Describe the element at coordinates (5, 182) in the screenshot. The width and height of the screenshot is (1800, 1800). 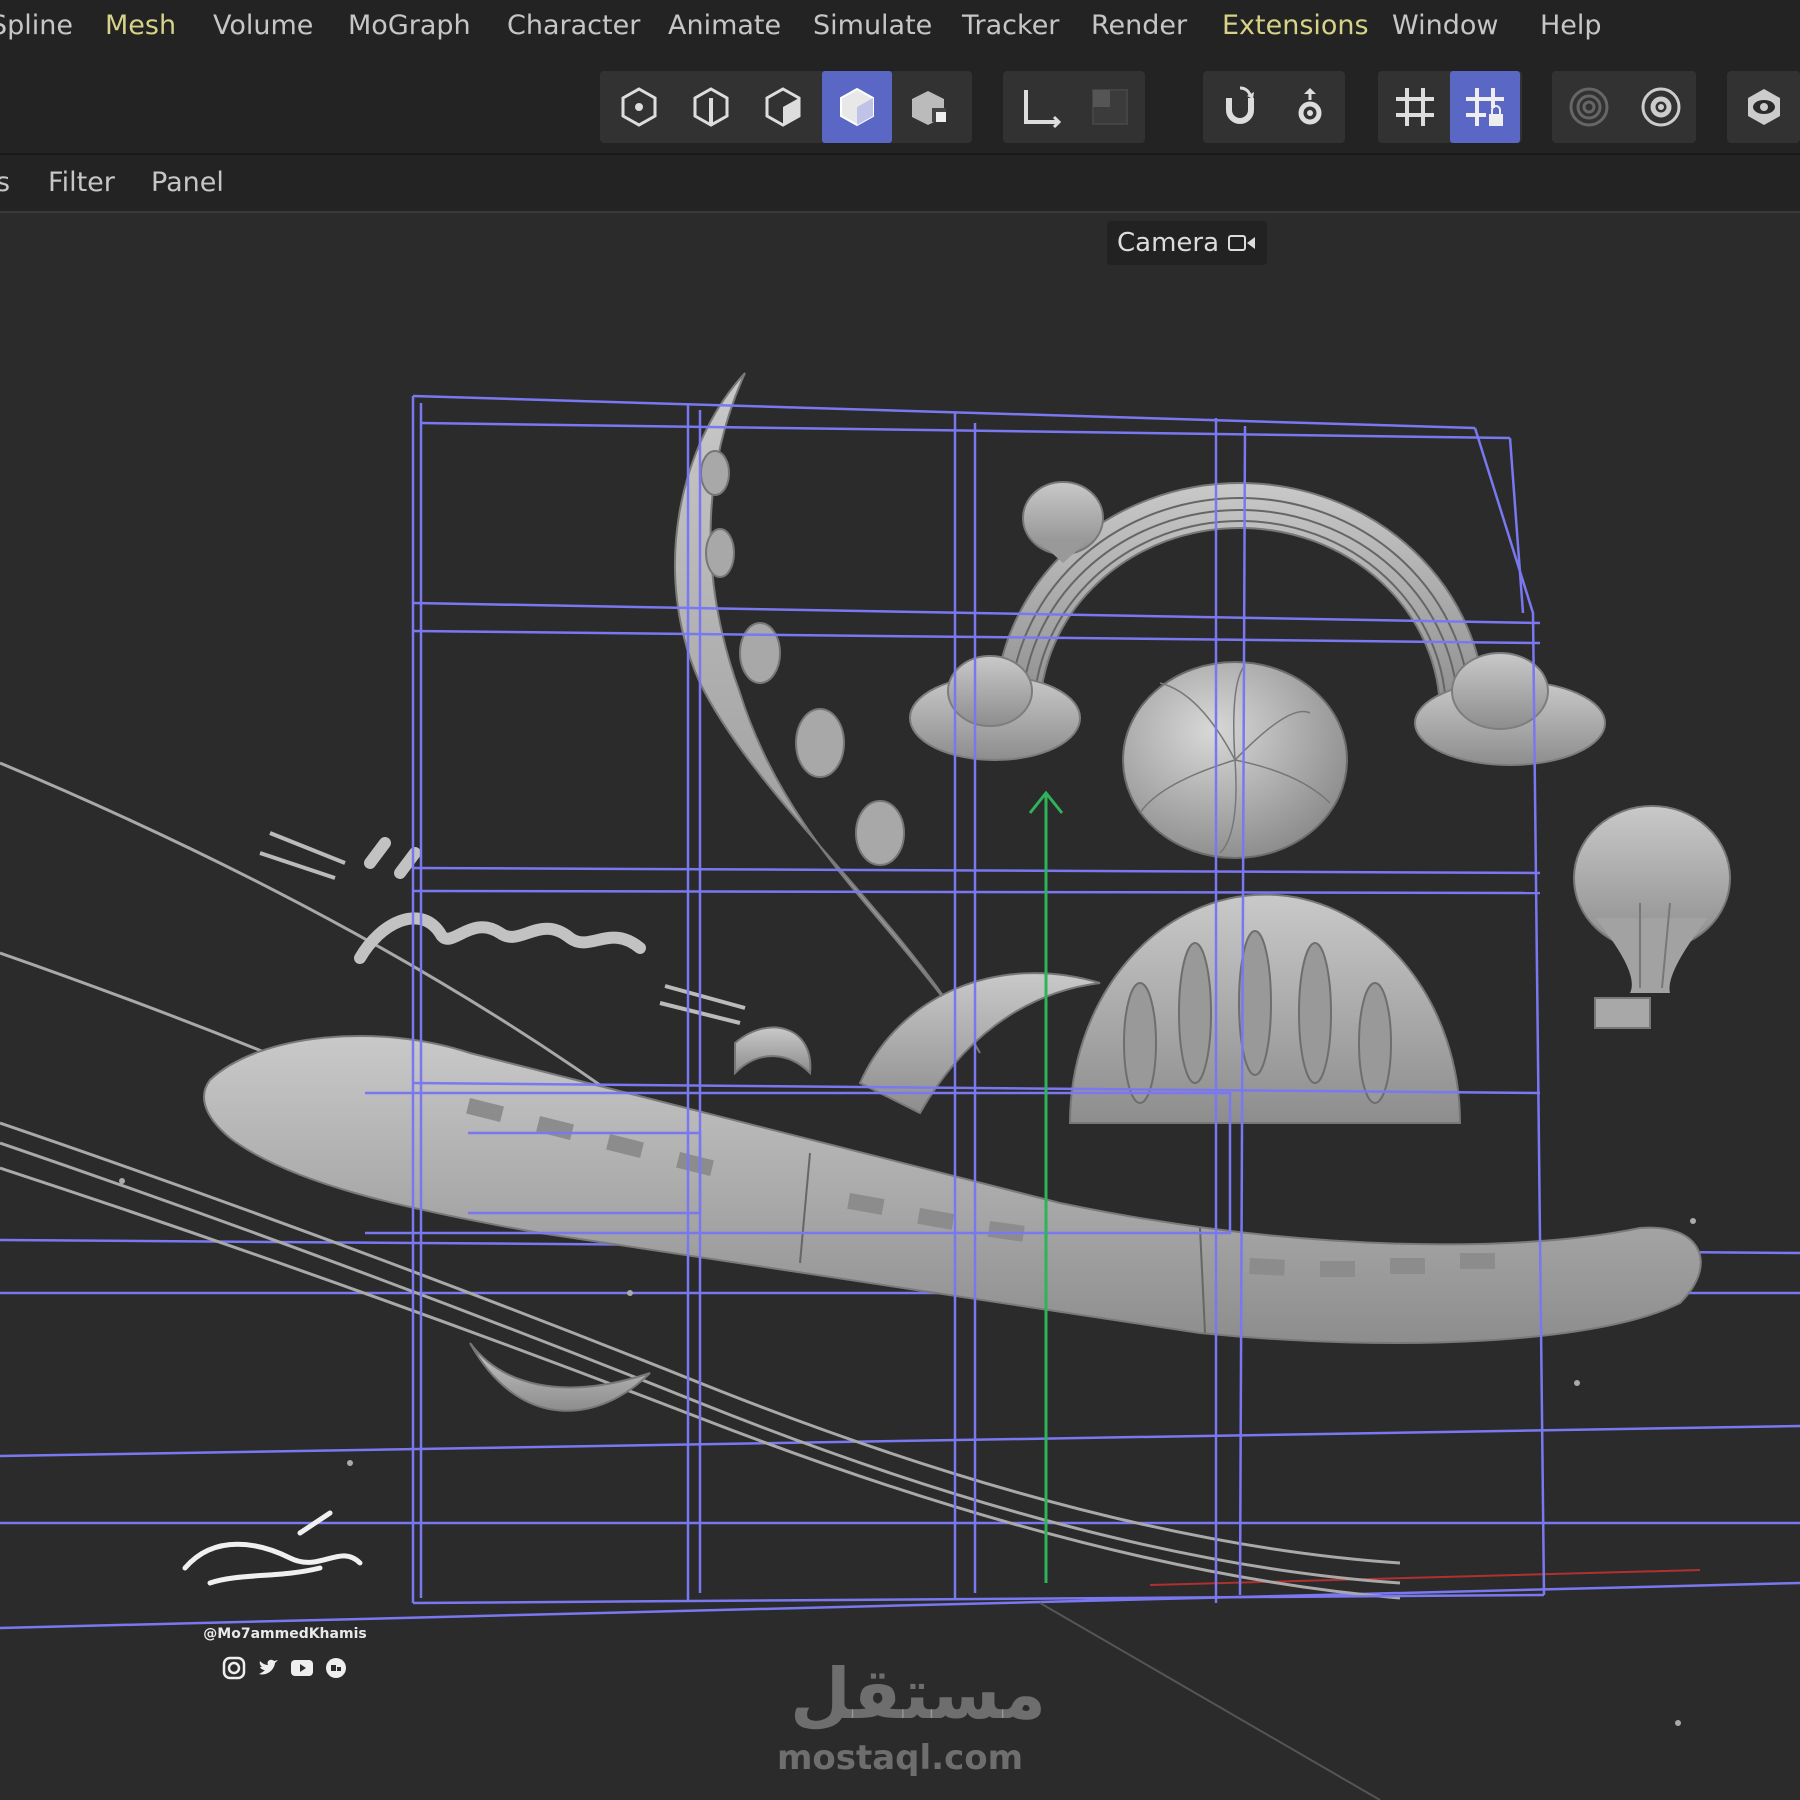
I see `viewport-menu-cut: s` at that location.